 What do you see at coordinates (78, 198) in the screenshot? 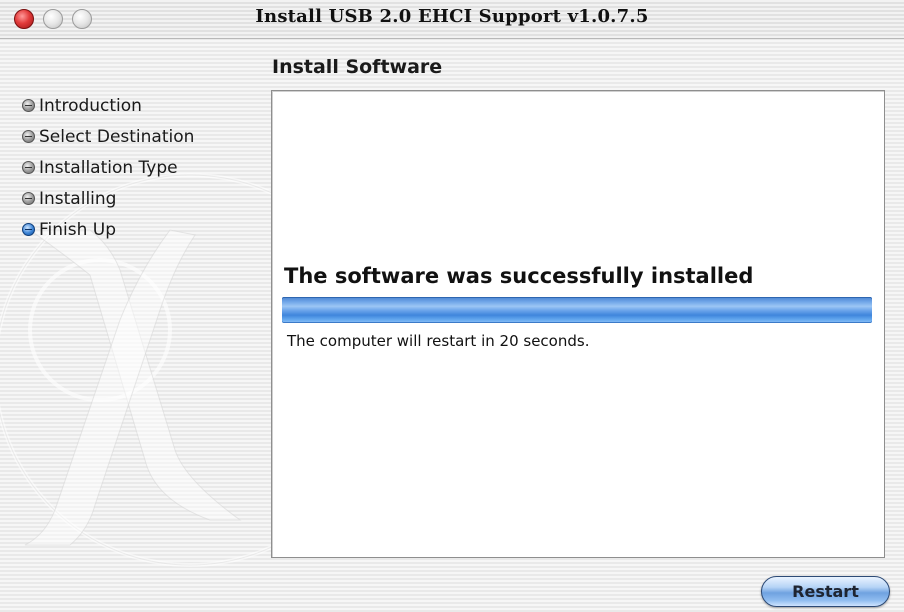
I see `step-label: Installing` at bounding box center [78, 198].